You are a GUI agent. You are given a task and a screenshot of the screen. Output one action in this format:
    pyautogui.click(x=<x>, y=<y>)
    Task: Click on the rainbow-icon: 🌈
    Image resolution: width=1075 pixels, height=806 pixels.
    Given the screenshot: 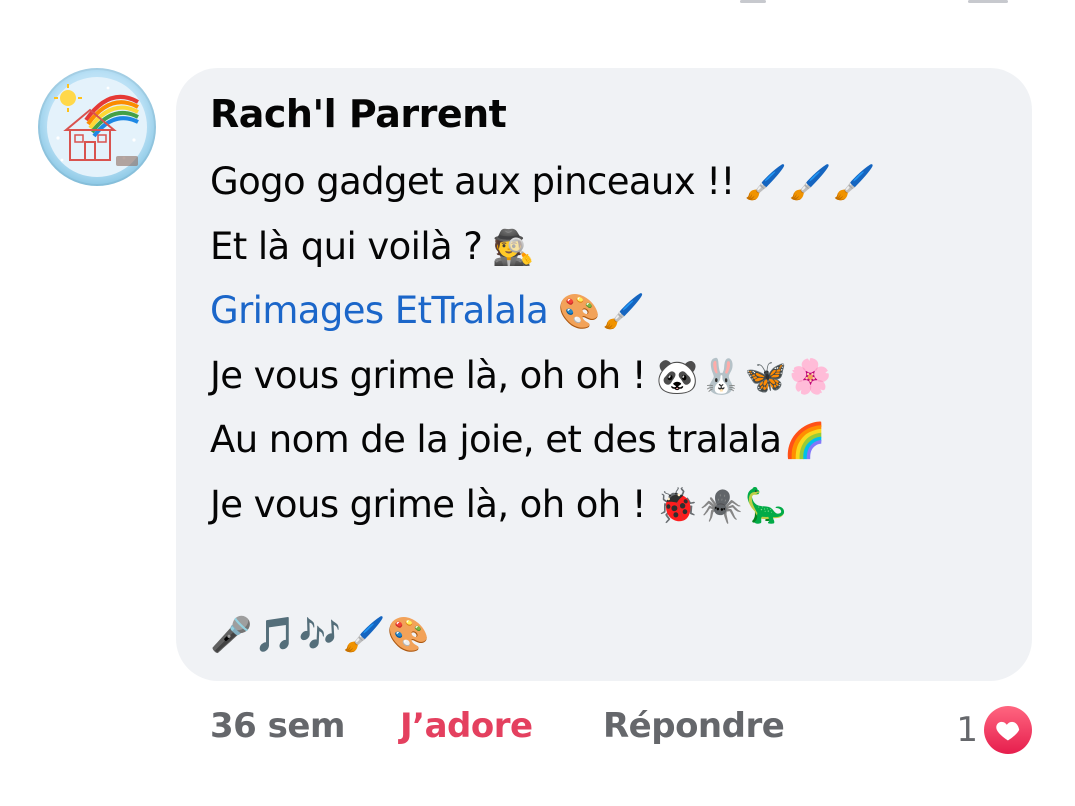 What is the action you would take?
    pyautogui.click(x=805, y=441)
    